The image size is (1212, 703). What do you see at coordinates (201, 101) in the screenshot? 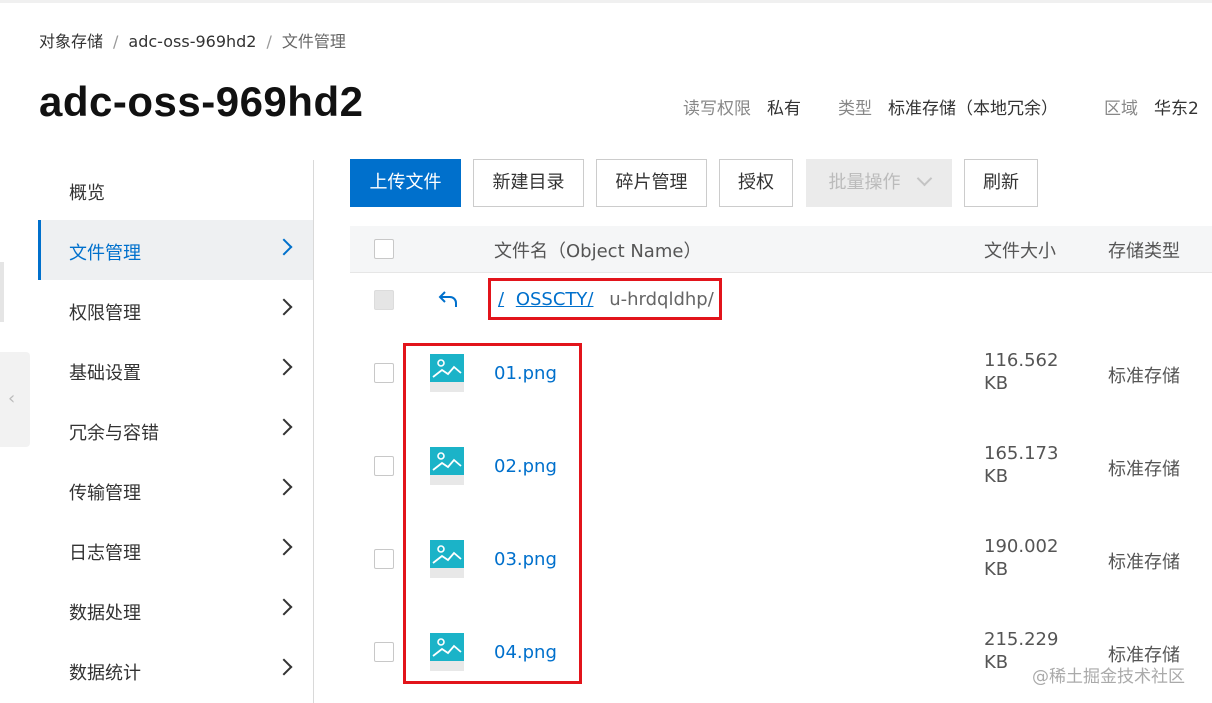
I see `page-title: adc-oss-969hd2` at bounding box center [201, 101].